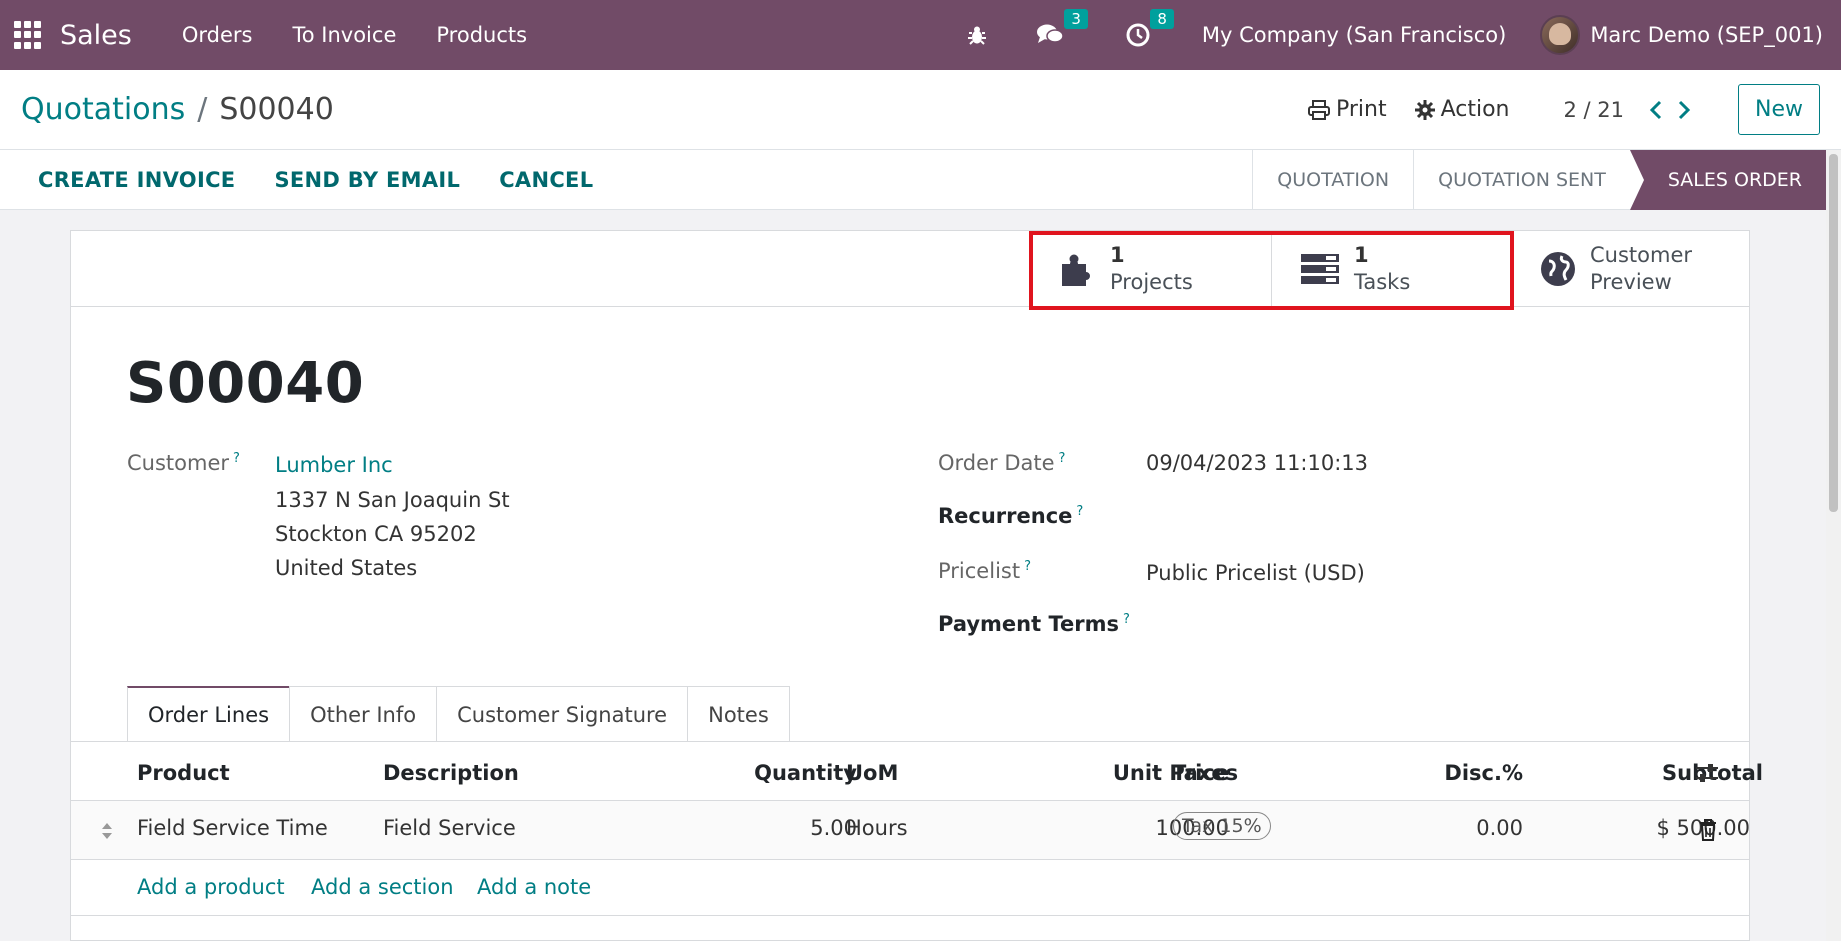 The image size is (1841, 941). I want to click on recurrence-field, so click(1296, 517).